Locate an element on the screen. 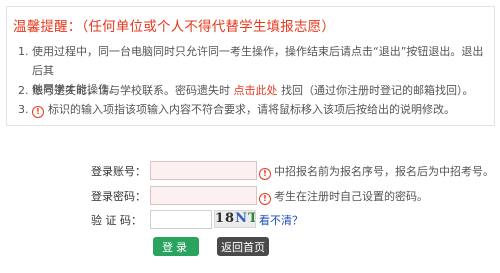  notice-item-text-post: 找回（通过你注册时登记的邮箱找回）。 is located at coordinates (375, 90).